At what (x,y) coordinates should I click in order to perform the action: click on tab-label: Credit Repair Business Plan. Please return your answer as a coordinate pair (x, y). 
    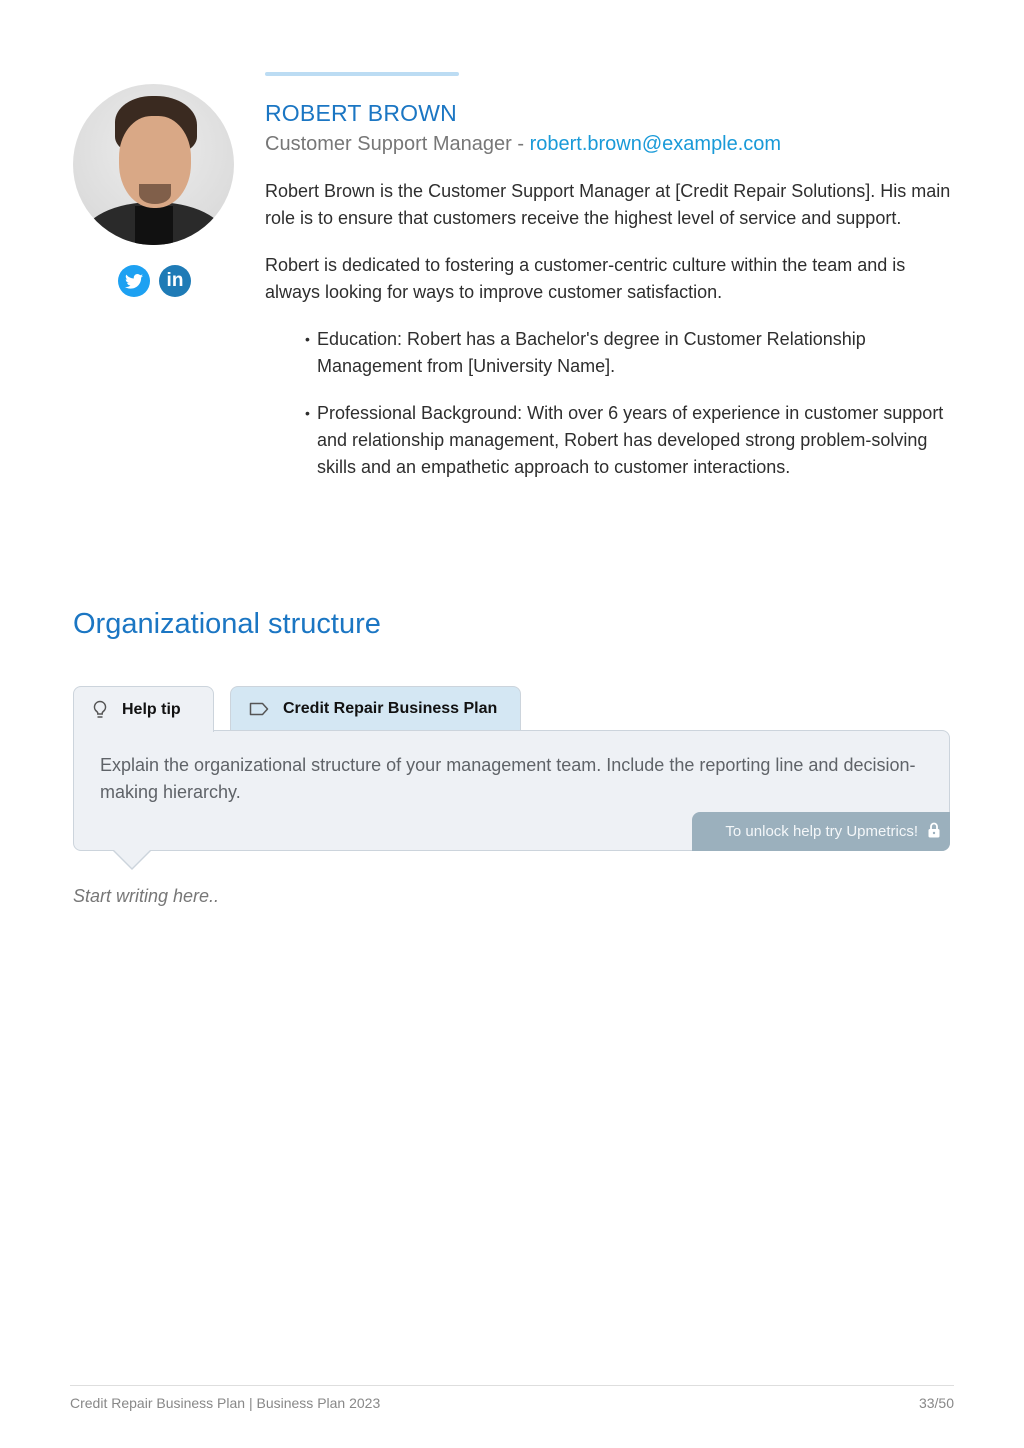
    Looking at the image, I should click on (390, 708).